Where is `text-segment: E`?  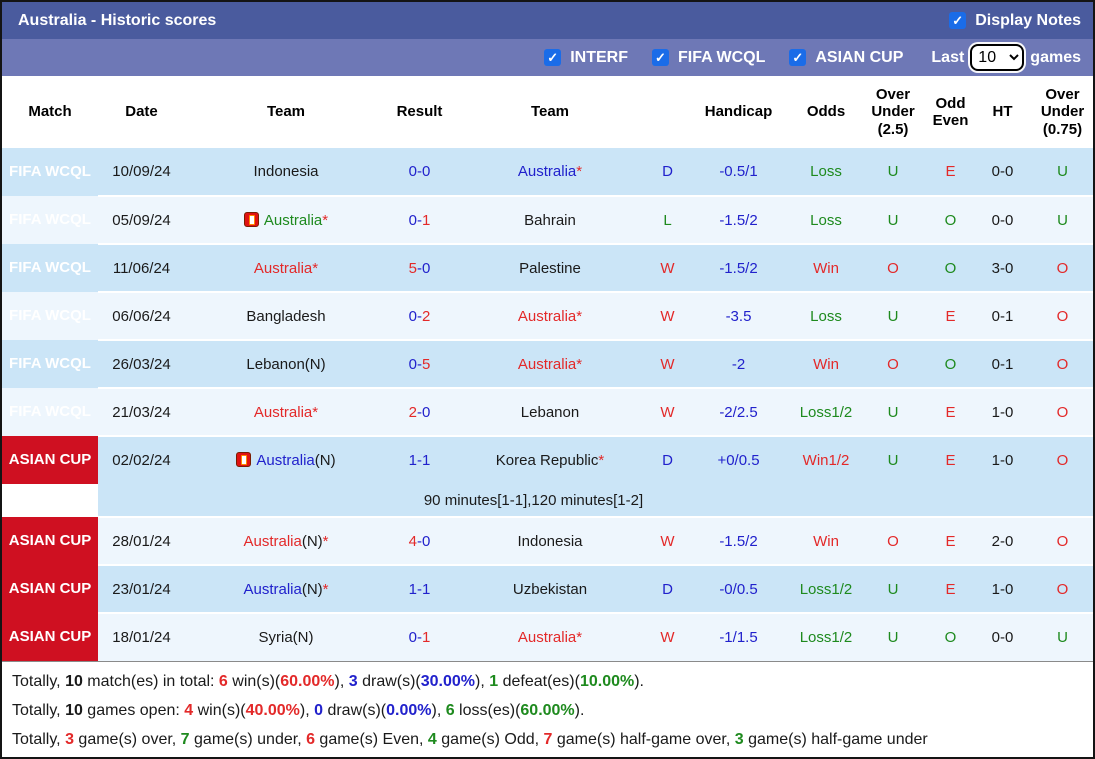
text-segment: E is located at coordinates (950, 316).